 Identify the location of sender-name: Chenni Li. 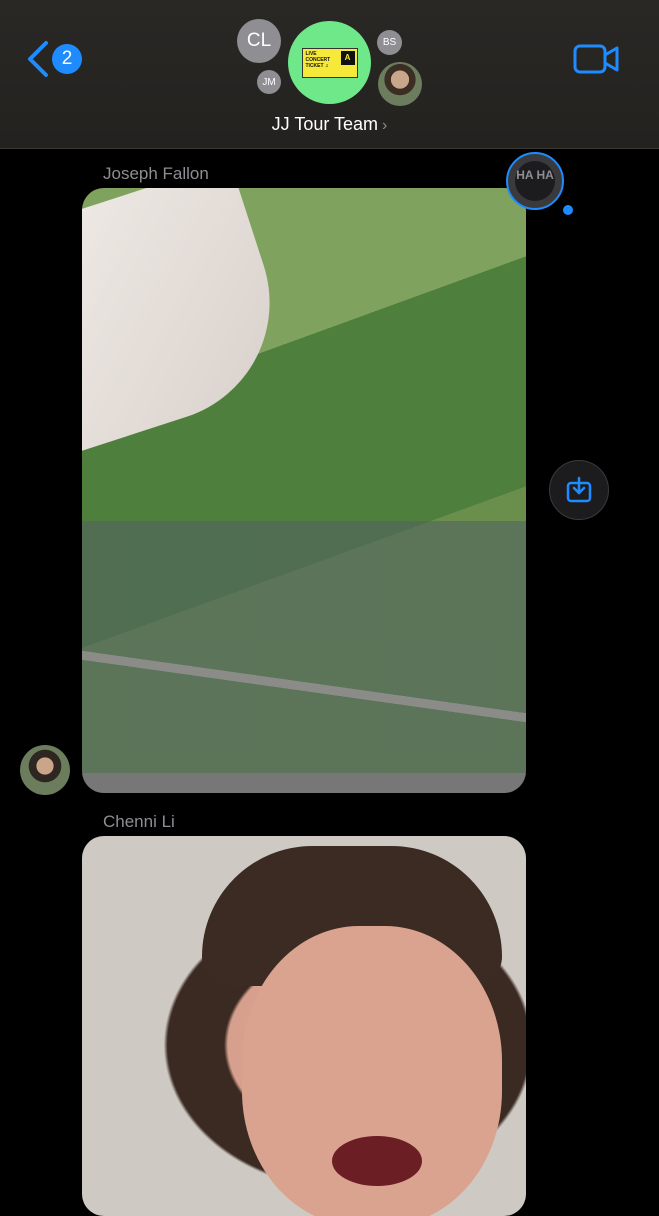
(139, 821).